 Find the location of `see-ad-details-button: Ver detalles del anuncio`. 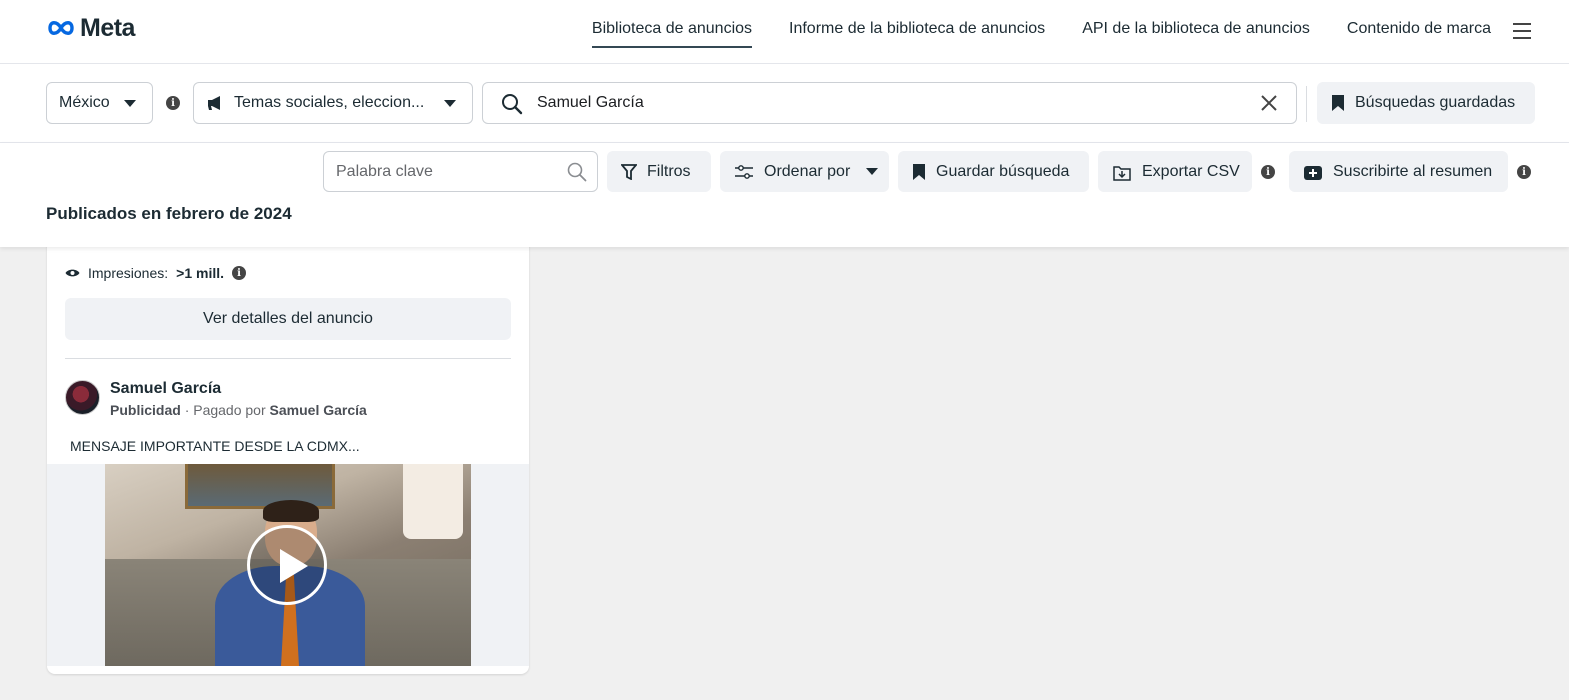

see-ad-details-button: Ver detalles del anuncio is located at coordinates (288, 319).